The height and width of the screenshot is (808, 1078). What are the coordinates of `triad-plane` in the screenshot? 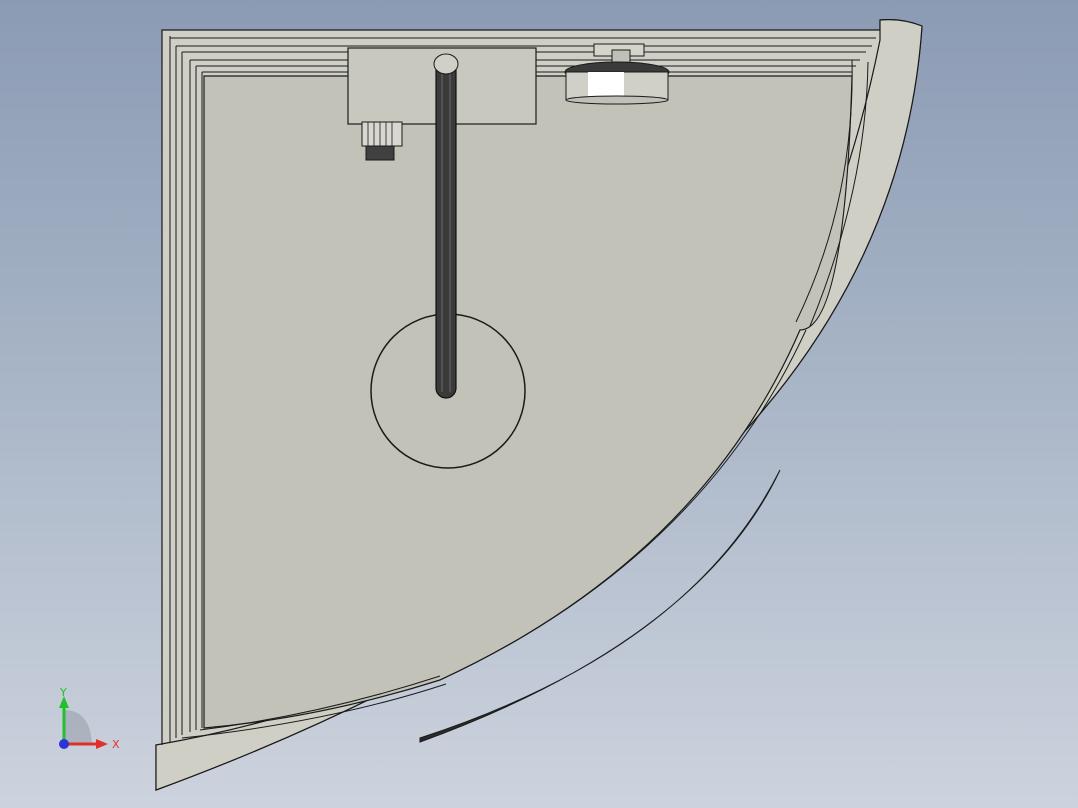 It's located at (78, 727).